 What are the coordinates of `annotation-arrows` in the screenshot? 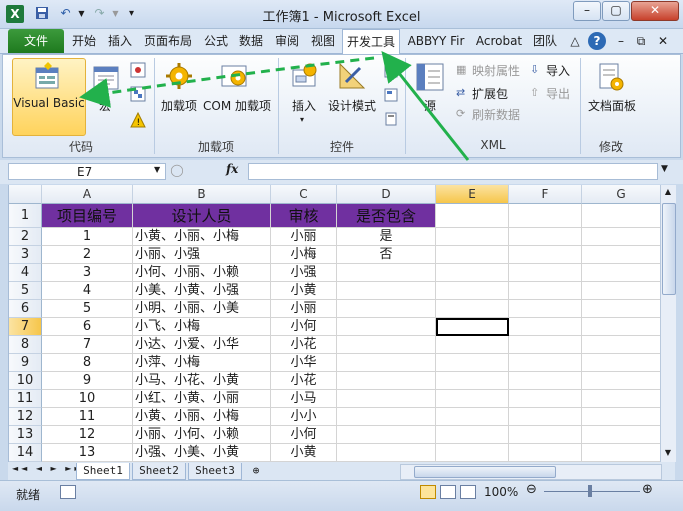 It's located at (274, 105).